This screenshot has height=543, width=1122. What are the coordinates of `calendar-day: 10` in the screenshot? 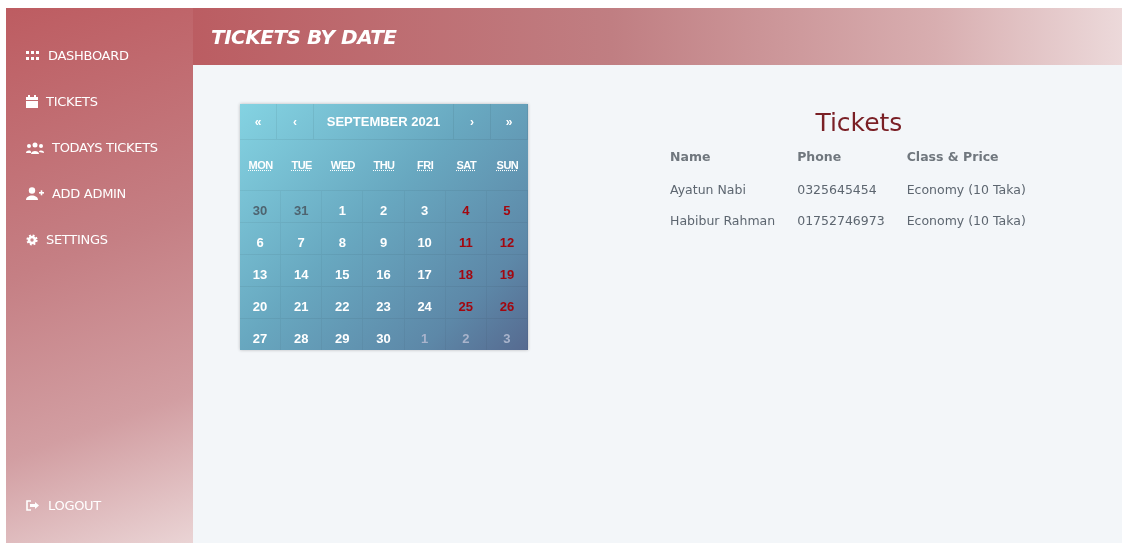 It's located at (425, 238).